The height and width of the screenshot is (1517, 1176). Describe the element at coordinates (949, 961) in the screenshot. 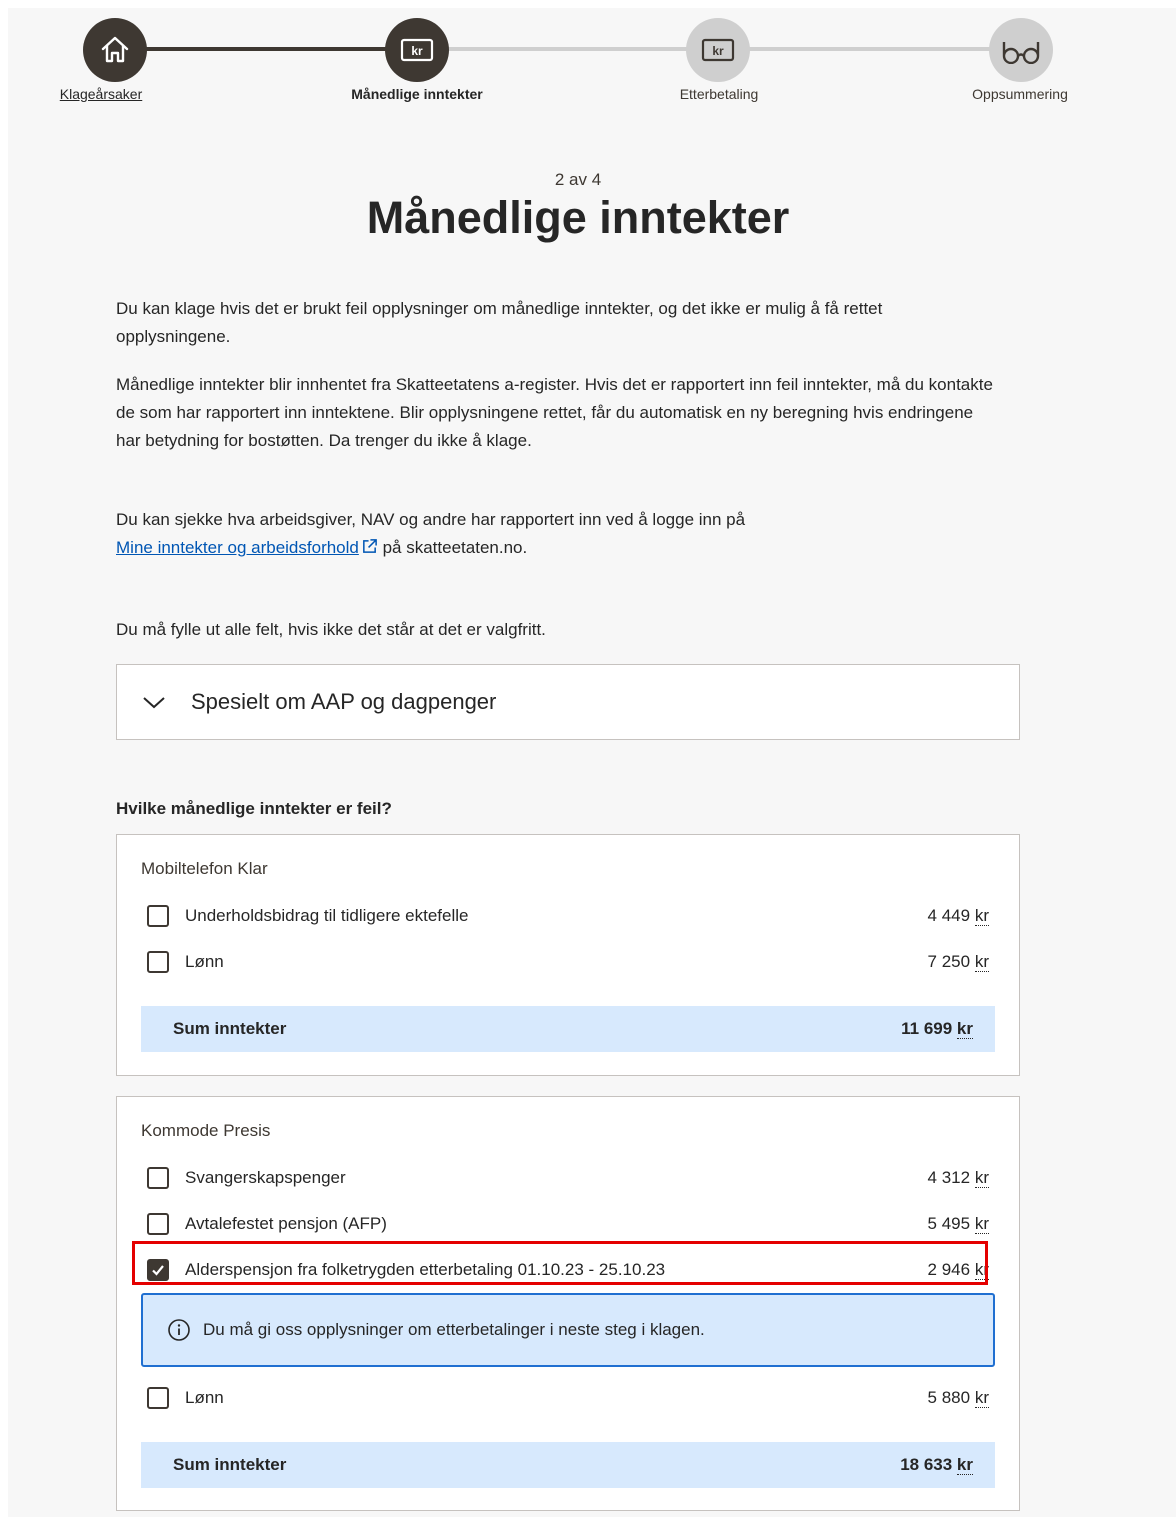

I see `amount-value: 7 250` at that location.